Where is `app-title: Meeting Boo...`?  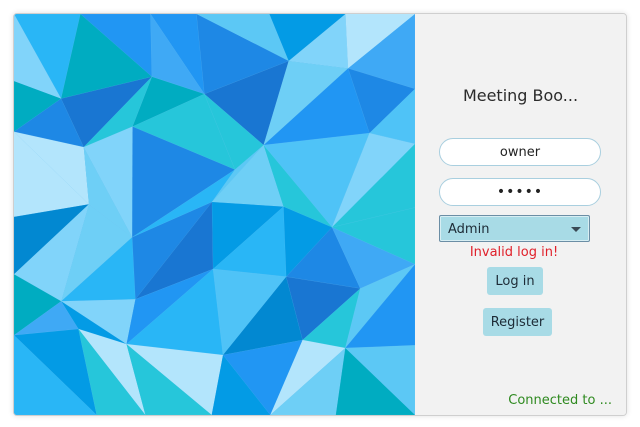
app-title: Meeting Boo... is located at coordinates (520, 95).